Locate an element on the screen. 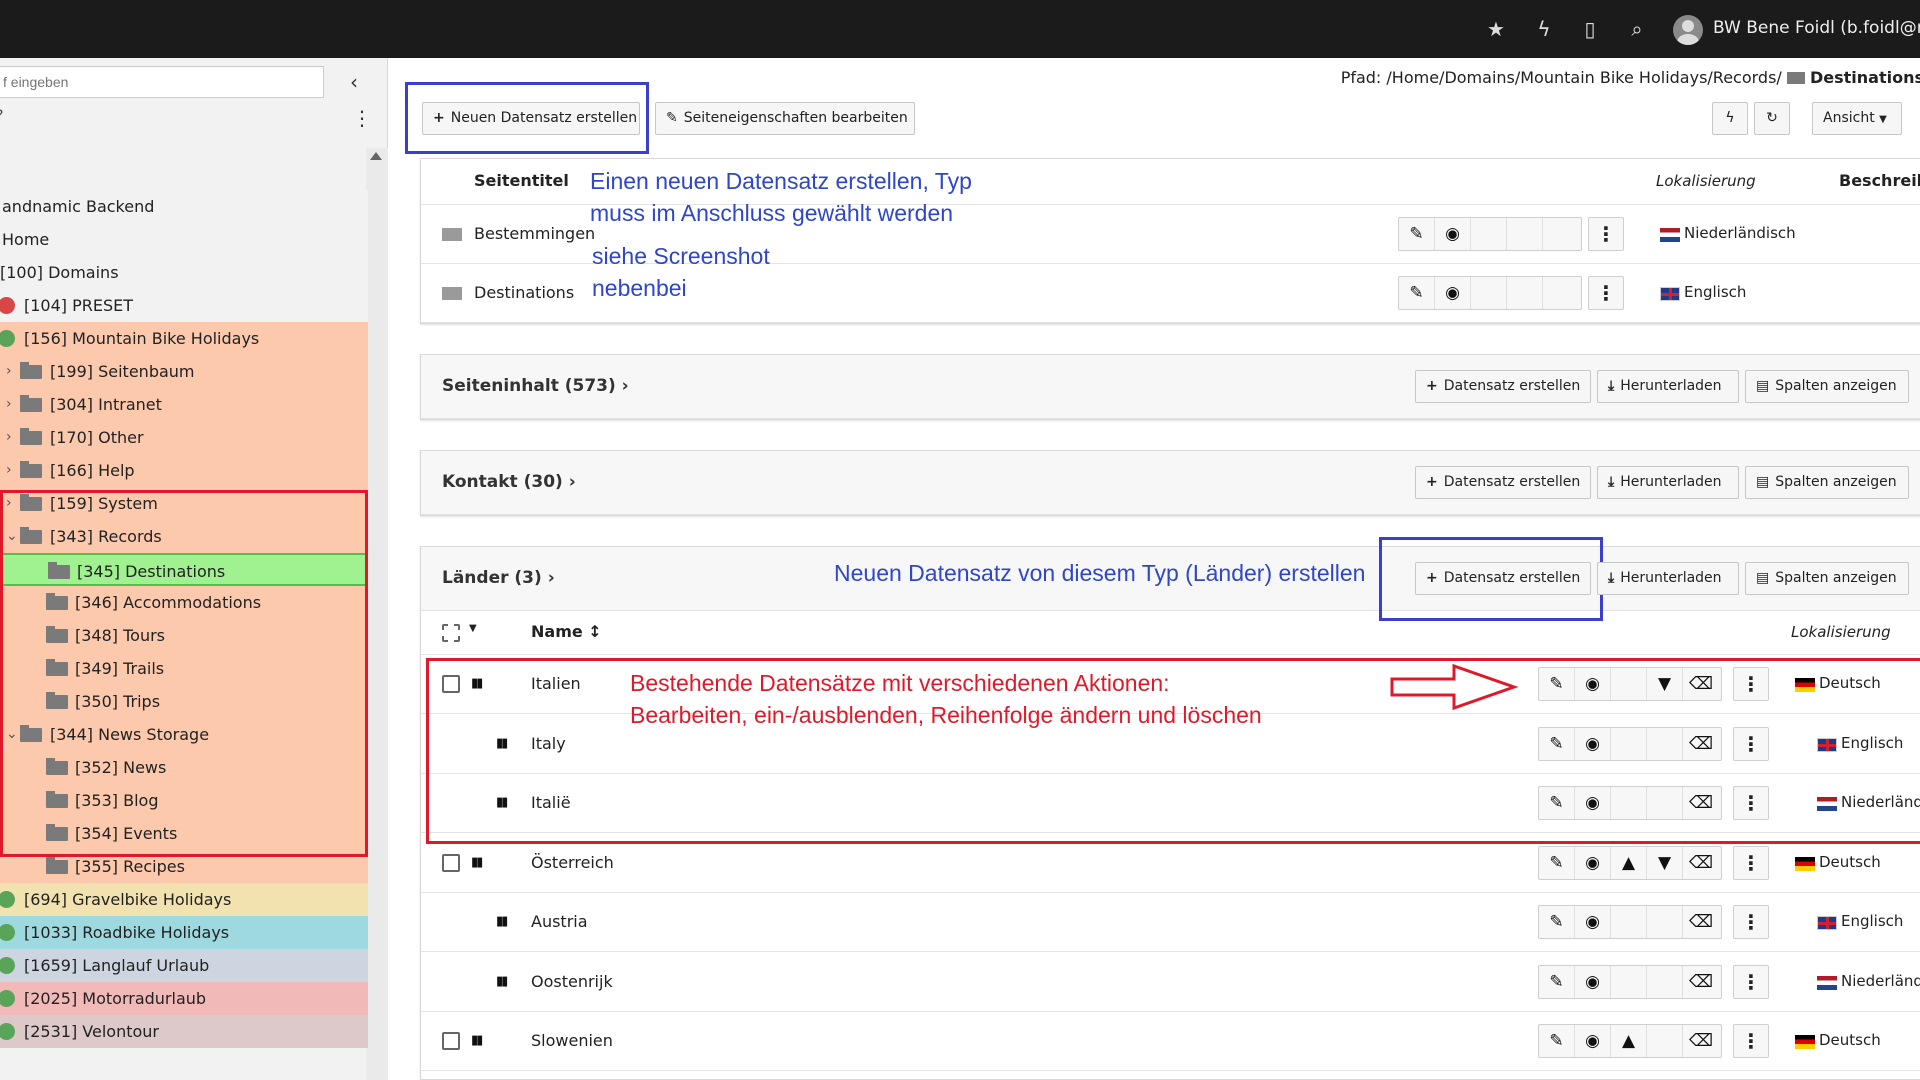 The width and height of the screenshot is (1920, 1080). record-name: Austria is located at coordinates (559, 921).